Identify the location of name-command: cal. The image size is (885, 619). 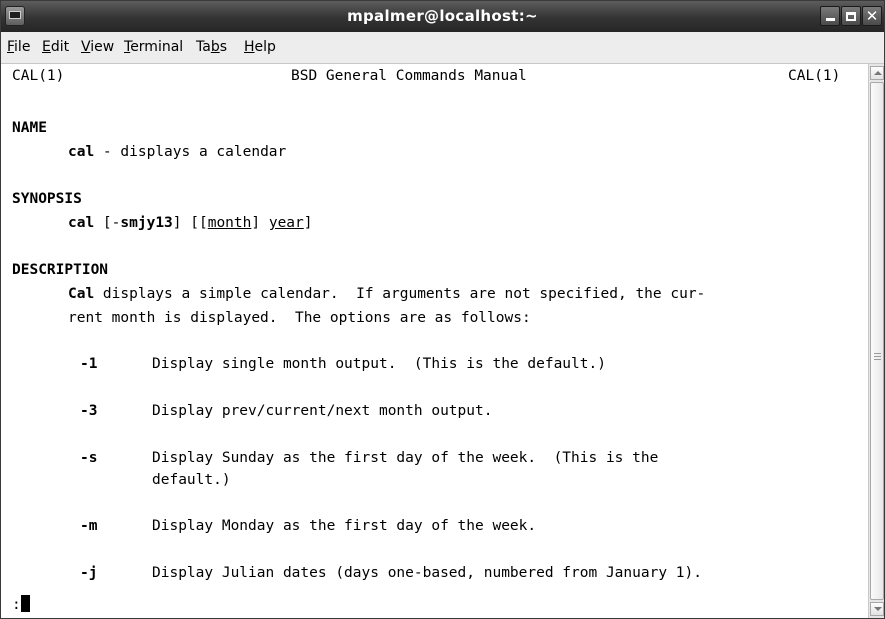
(81, 152).